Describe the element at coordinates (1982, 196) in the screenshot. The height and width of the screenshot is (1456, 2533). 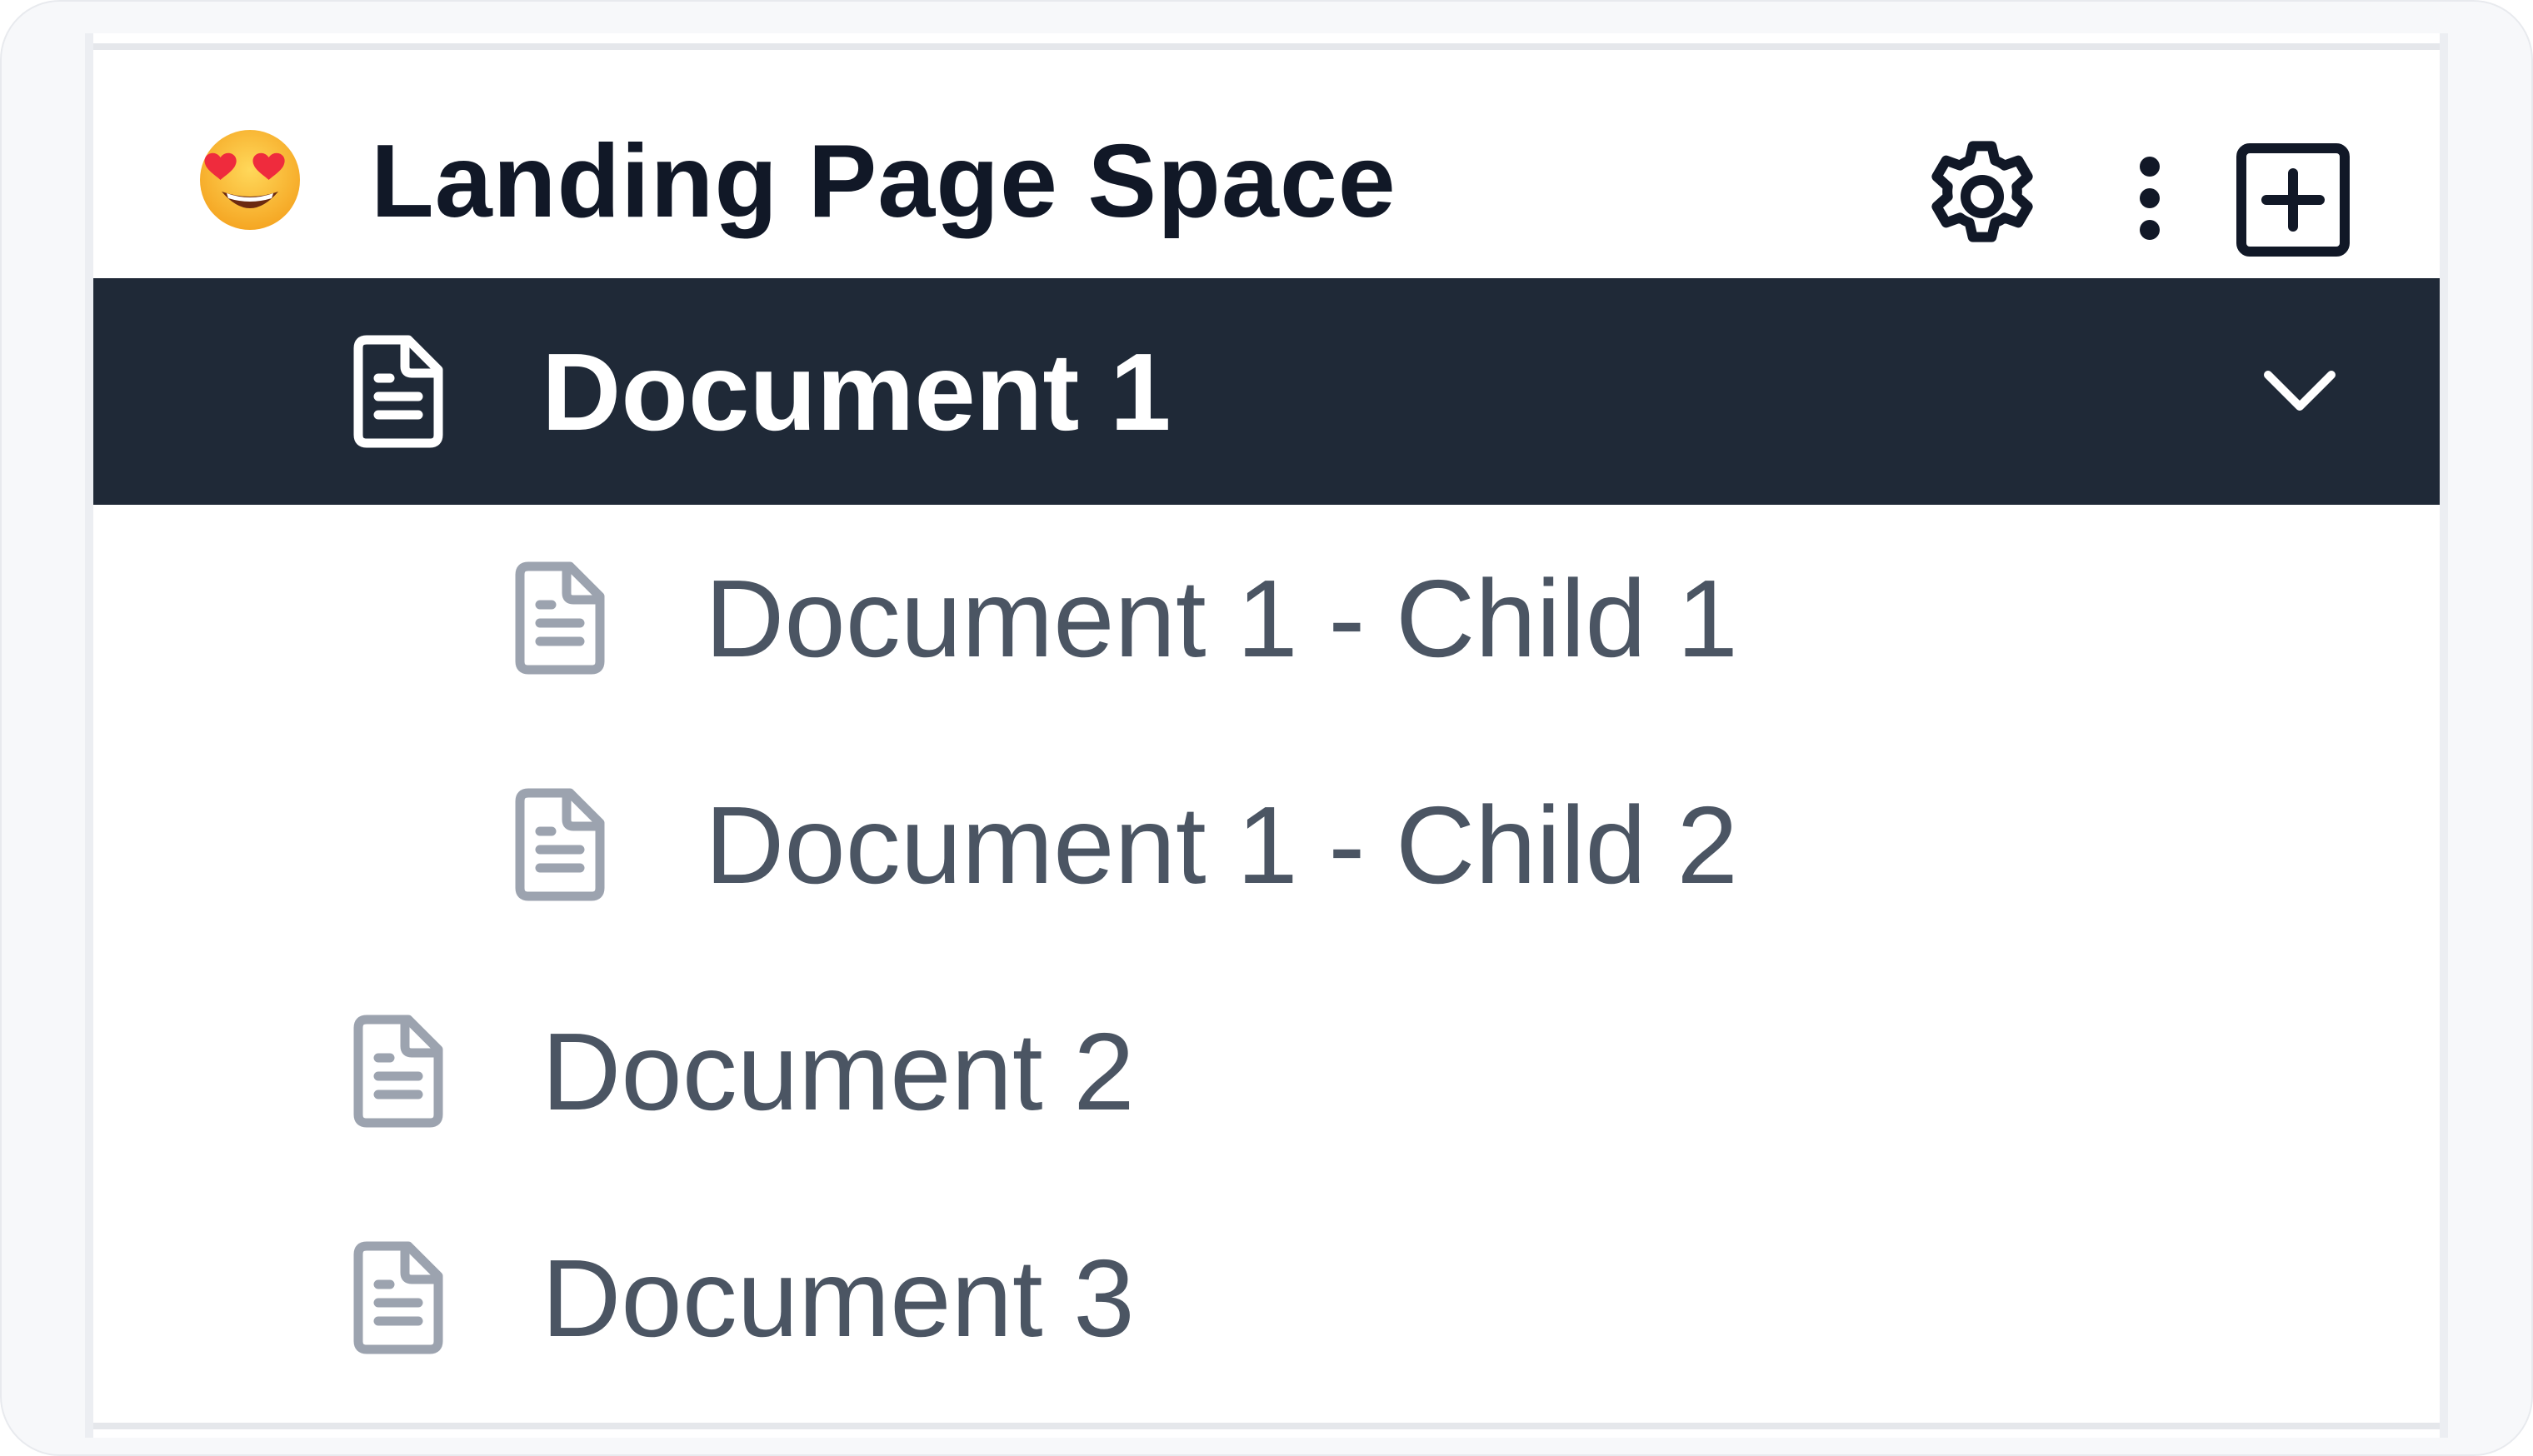
I see `gear-icon` at that location.